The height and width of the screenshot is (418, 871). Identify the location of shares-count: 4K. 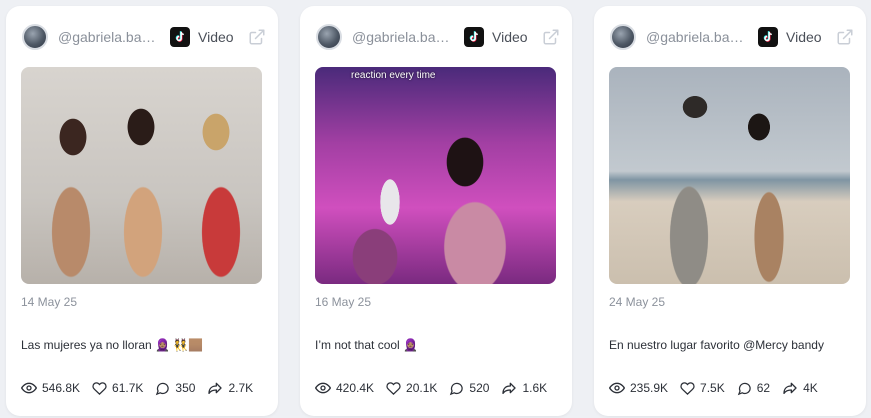
(810, 388).